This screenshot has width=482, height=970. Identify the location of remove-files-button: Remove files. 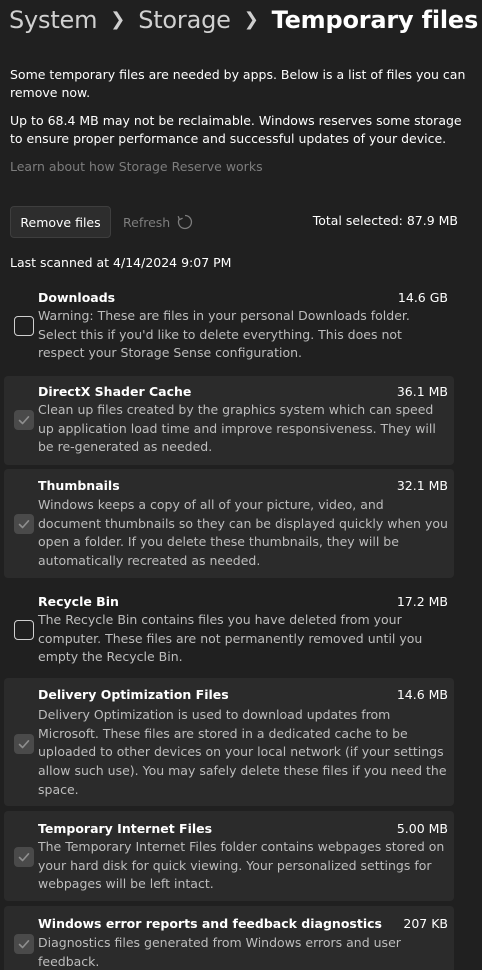
(60, 222).